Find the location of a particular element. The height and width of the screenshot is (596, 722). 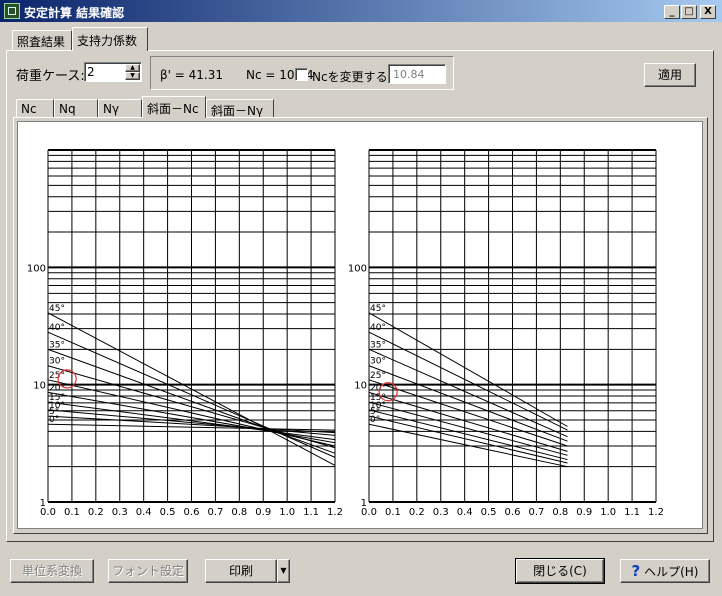

nc-override-field: 10.84 is located at coordinates (417, 74).